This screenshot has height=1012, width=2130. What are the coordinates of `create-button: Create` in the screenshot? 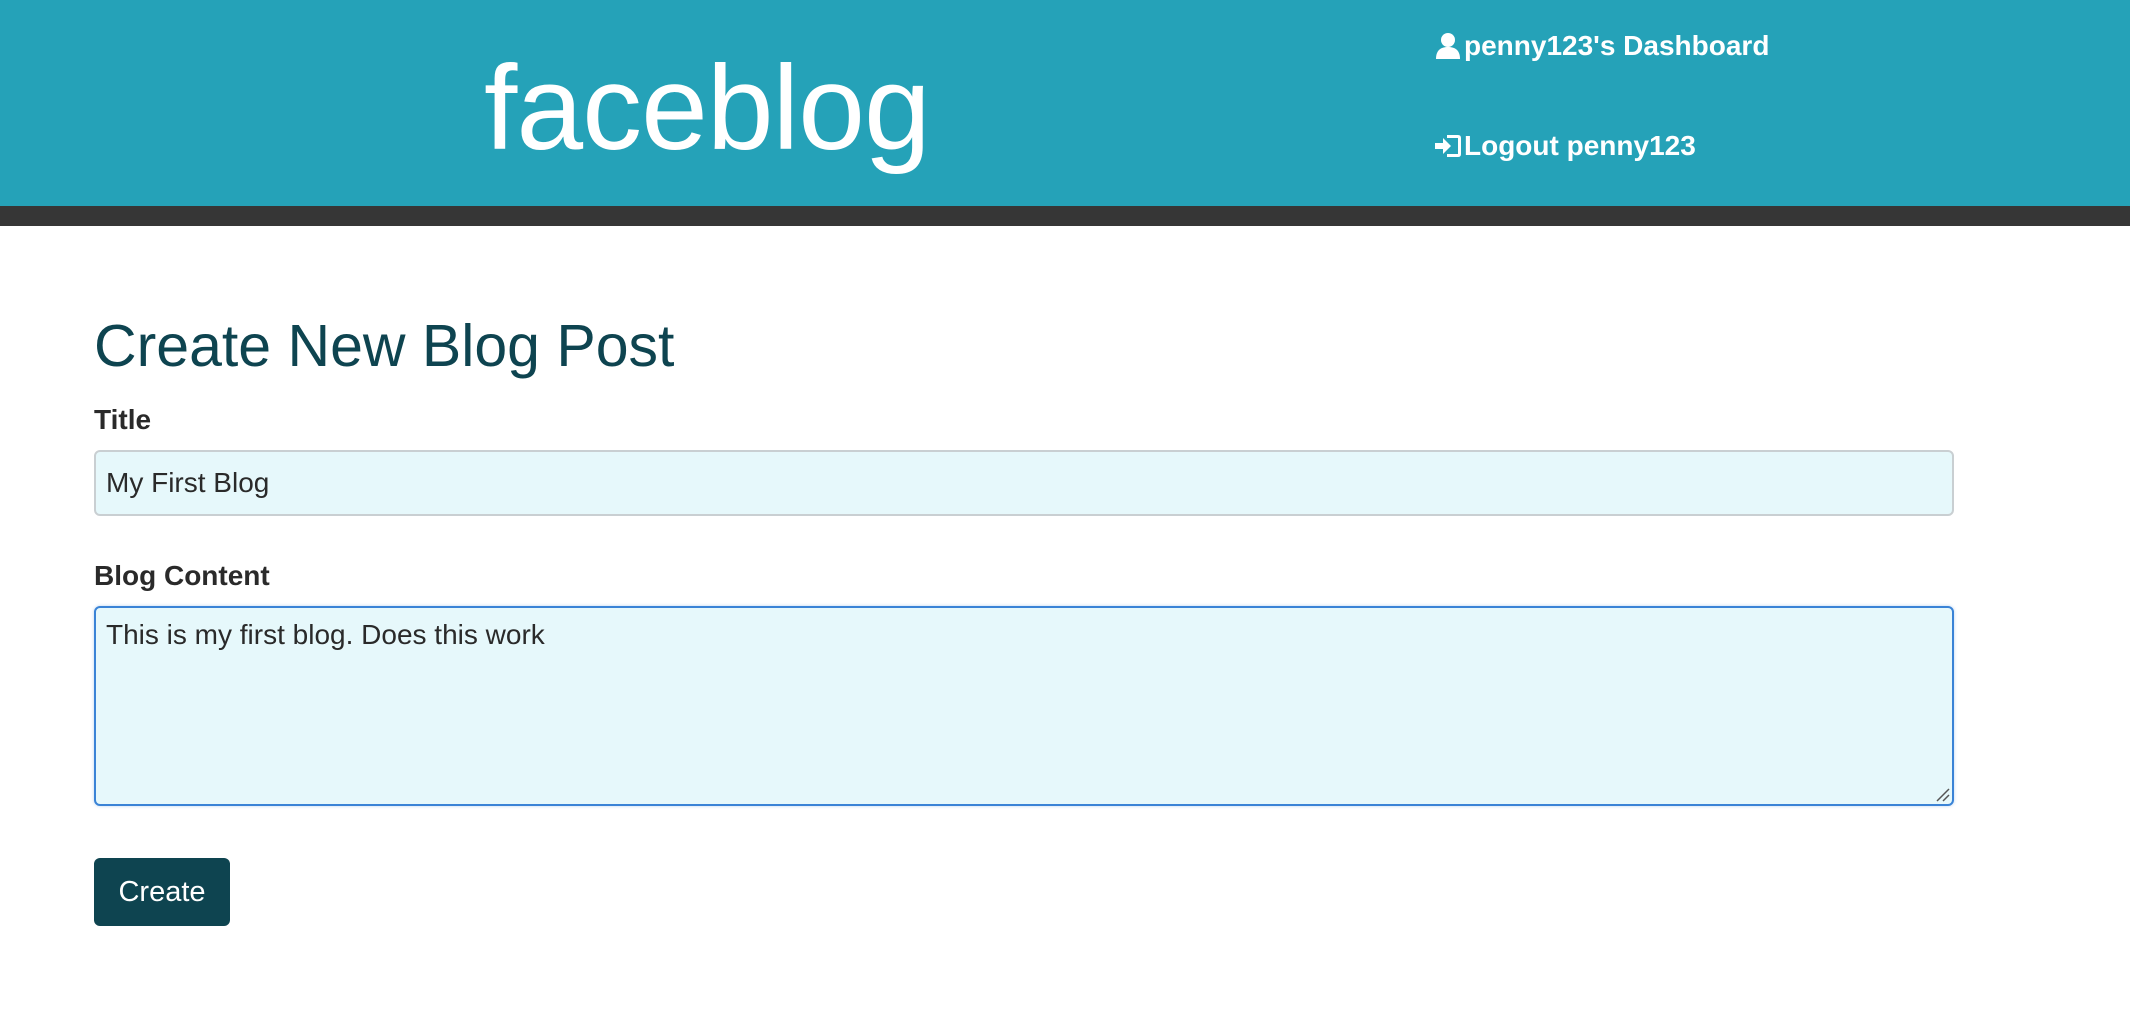 It's located at (162, 892).